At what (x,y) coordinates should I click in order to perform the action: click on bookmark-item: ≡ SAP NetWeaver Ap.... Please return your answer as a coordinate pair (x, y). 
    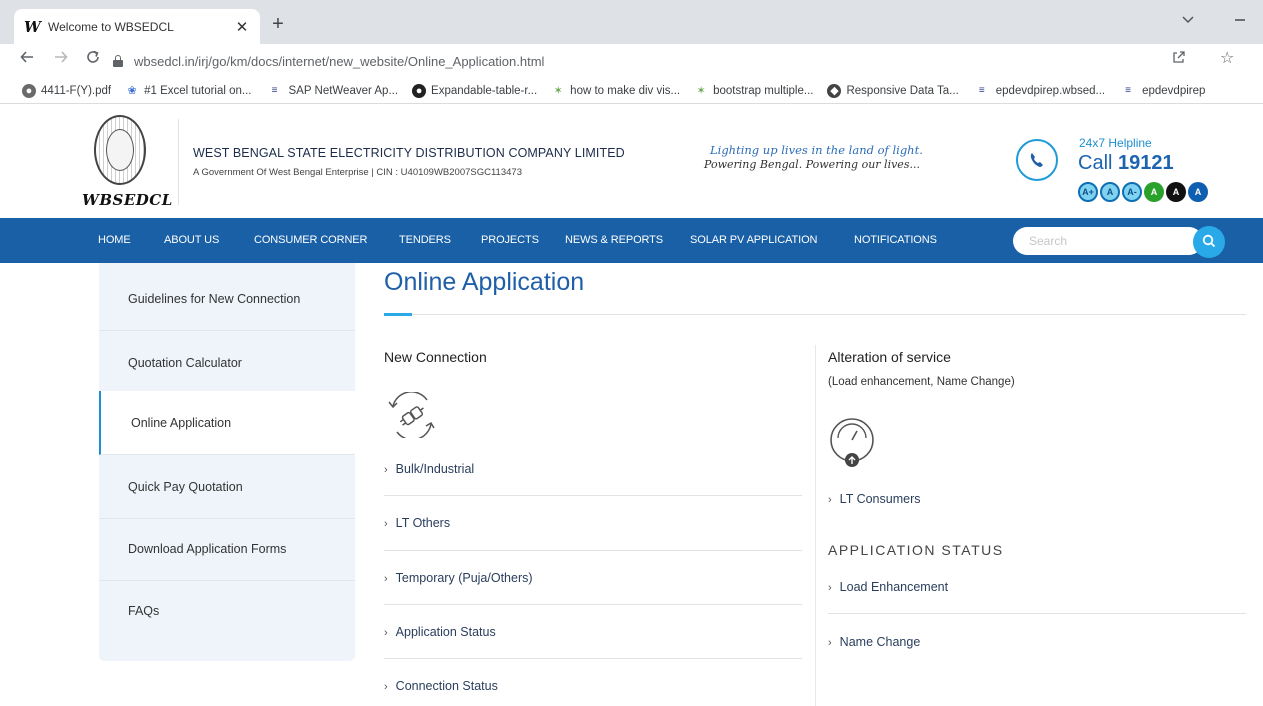
    Looking at the image, I should click on (332, 91).